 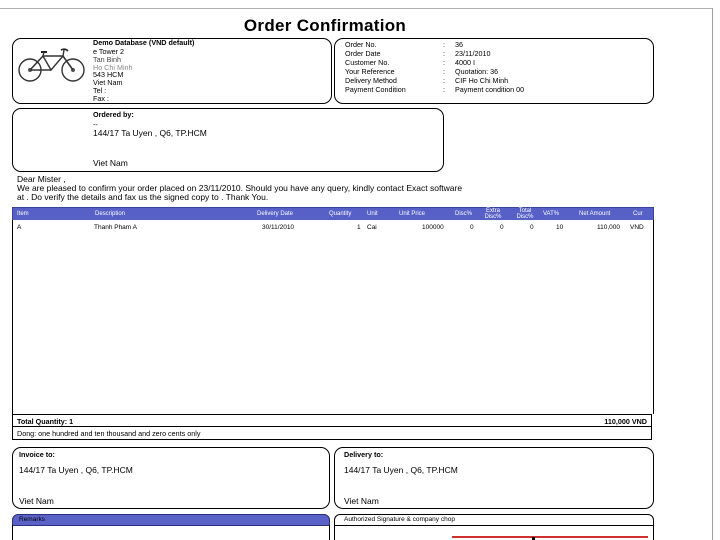 I want to click on order-date-value: 23/11/2010, so click(x=473, y=53).